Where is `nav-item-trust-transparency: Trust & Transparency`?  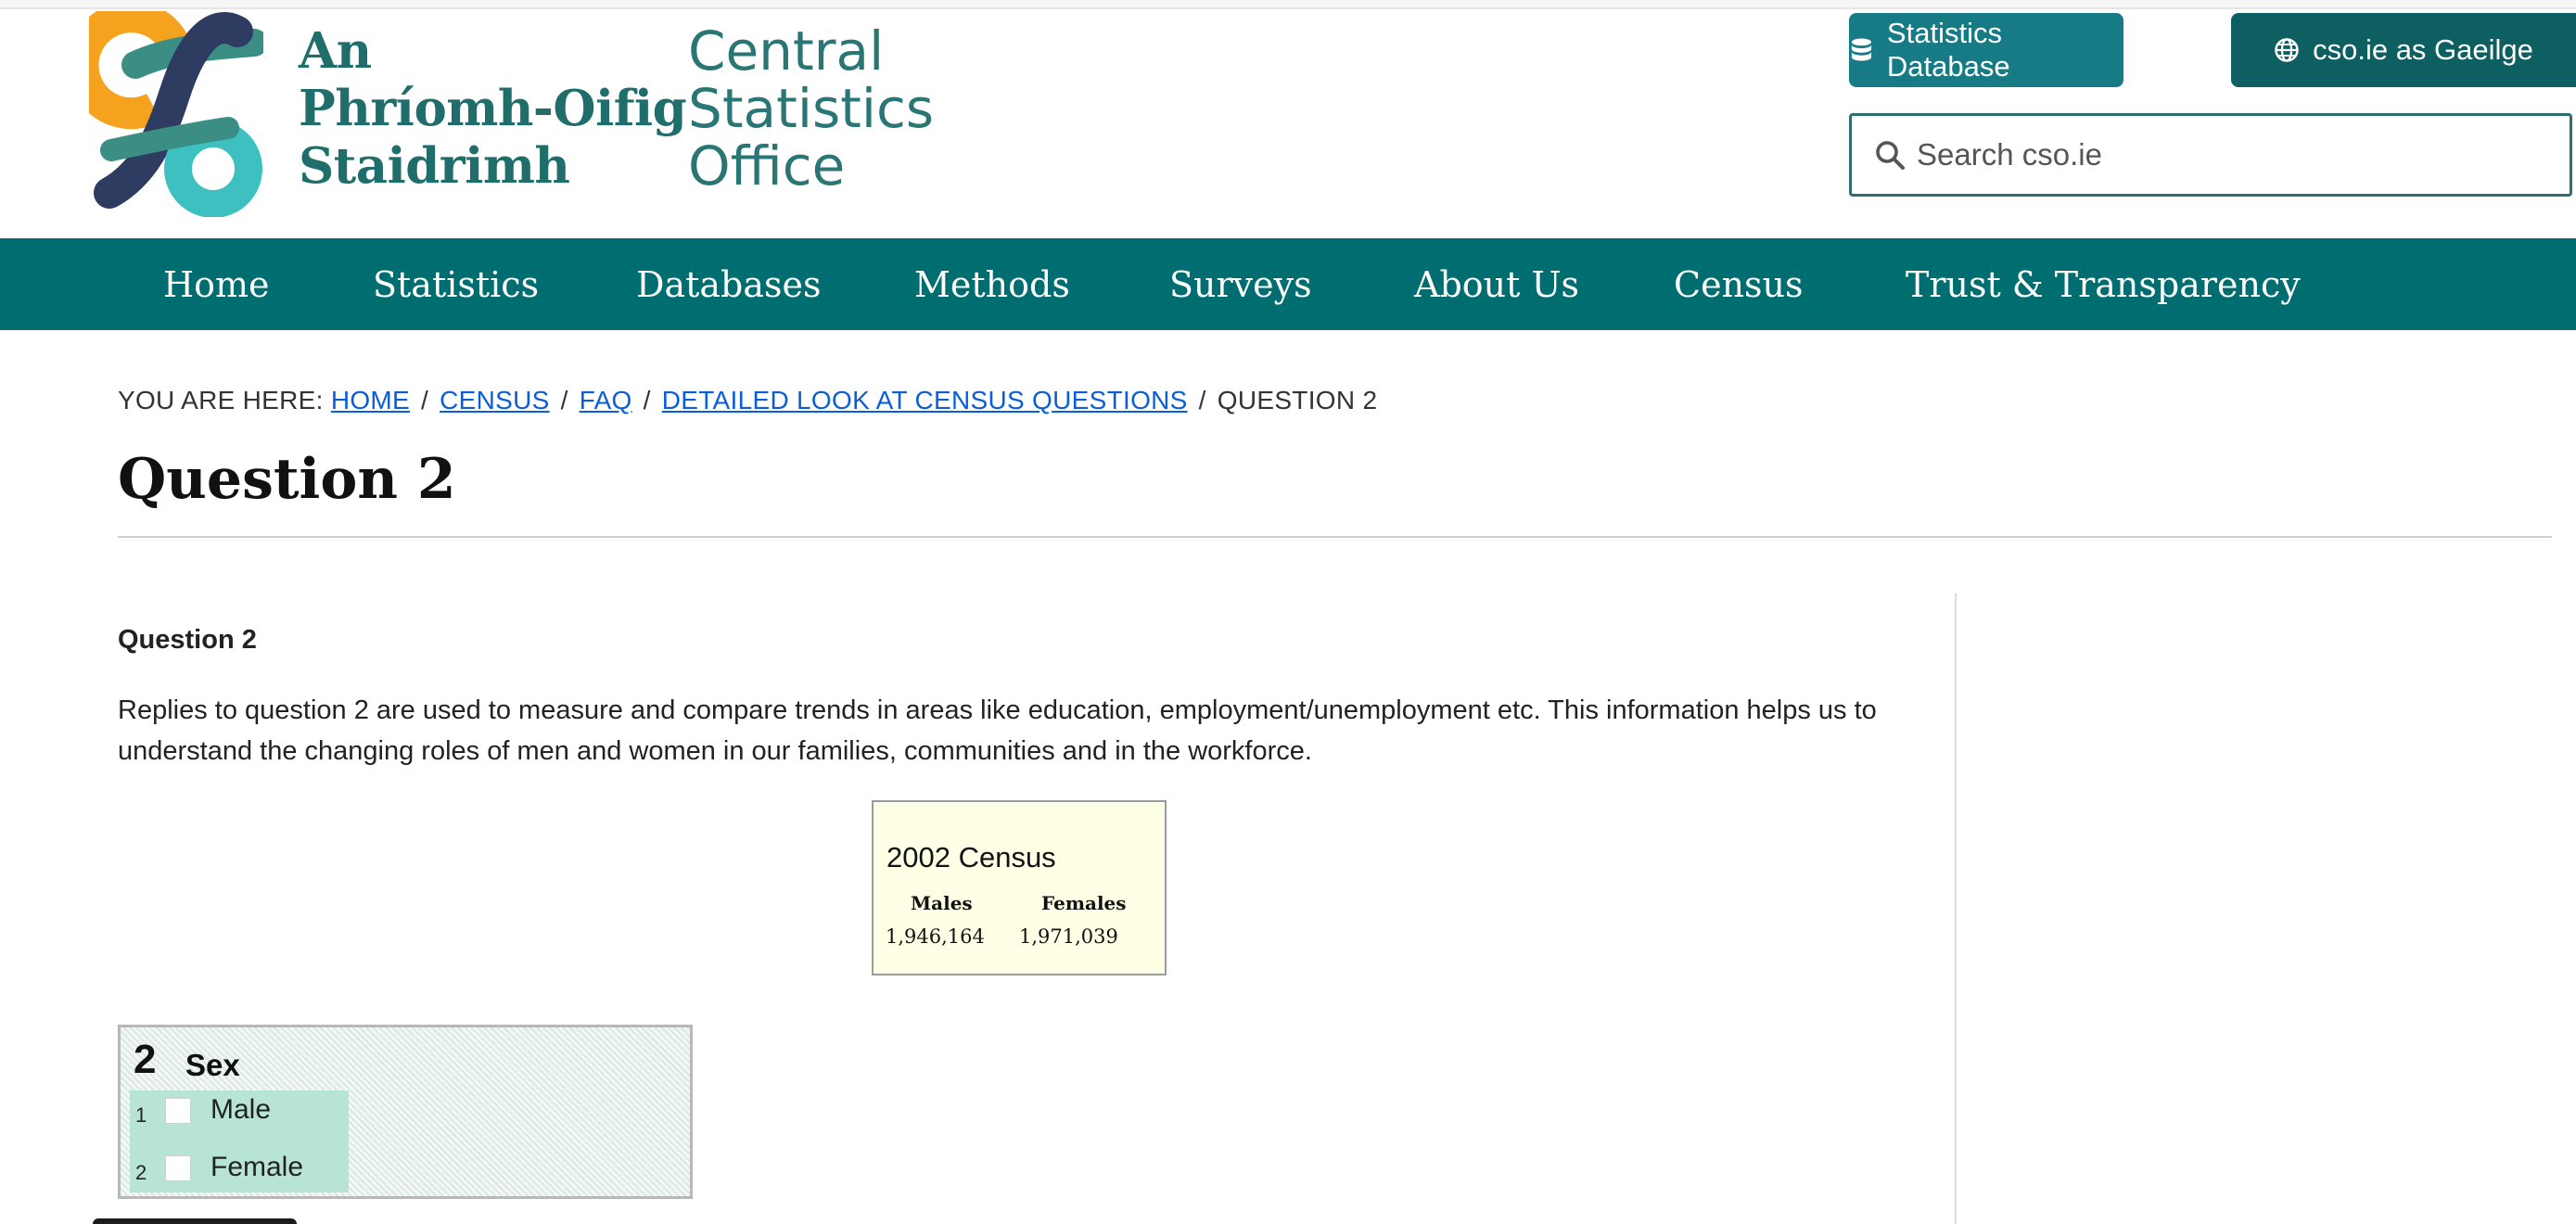
nav-item-trust-transparency: Trust & Transparency is located at coordinates (2103, 284).